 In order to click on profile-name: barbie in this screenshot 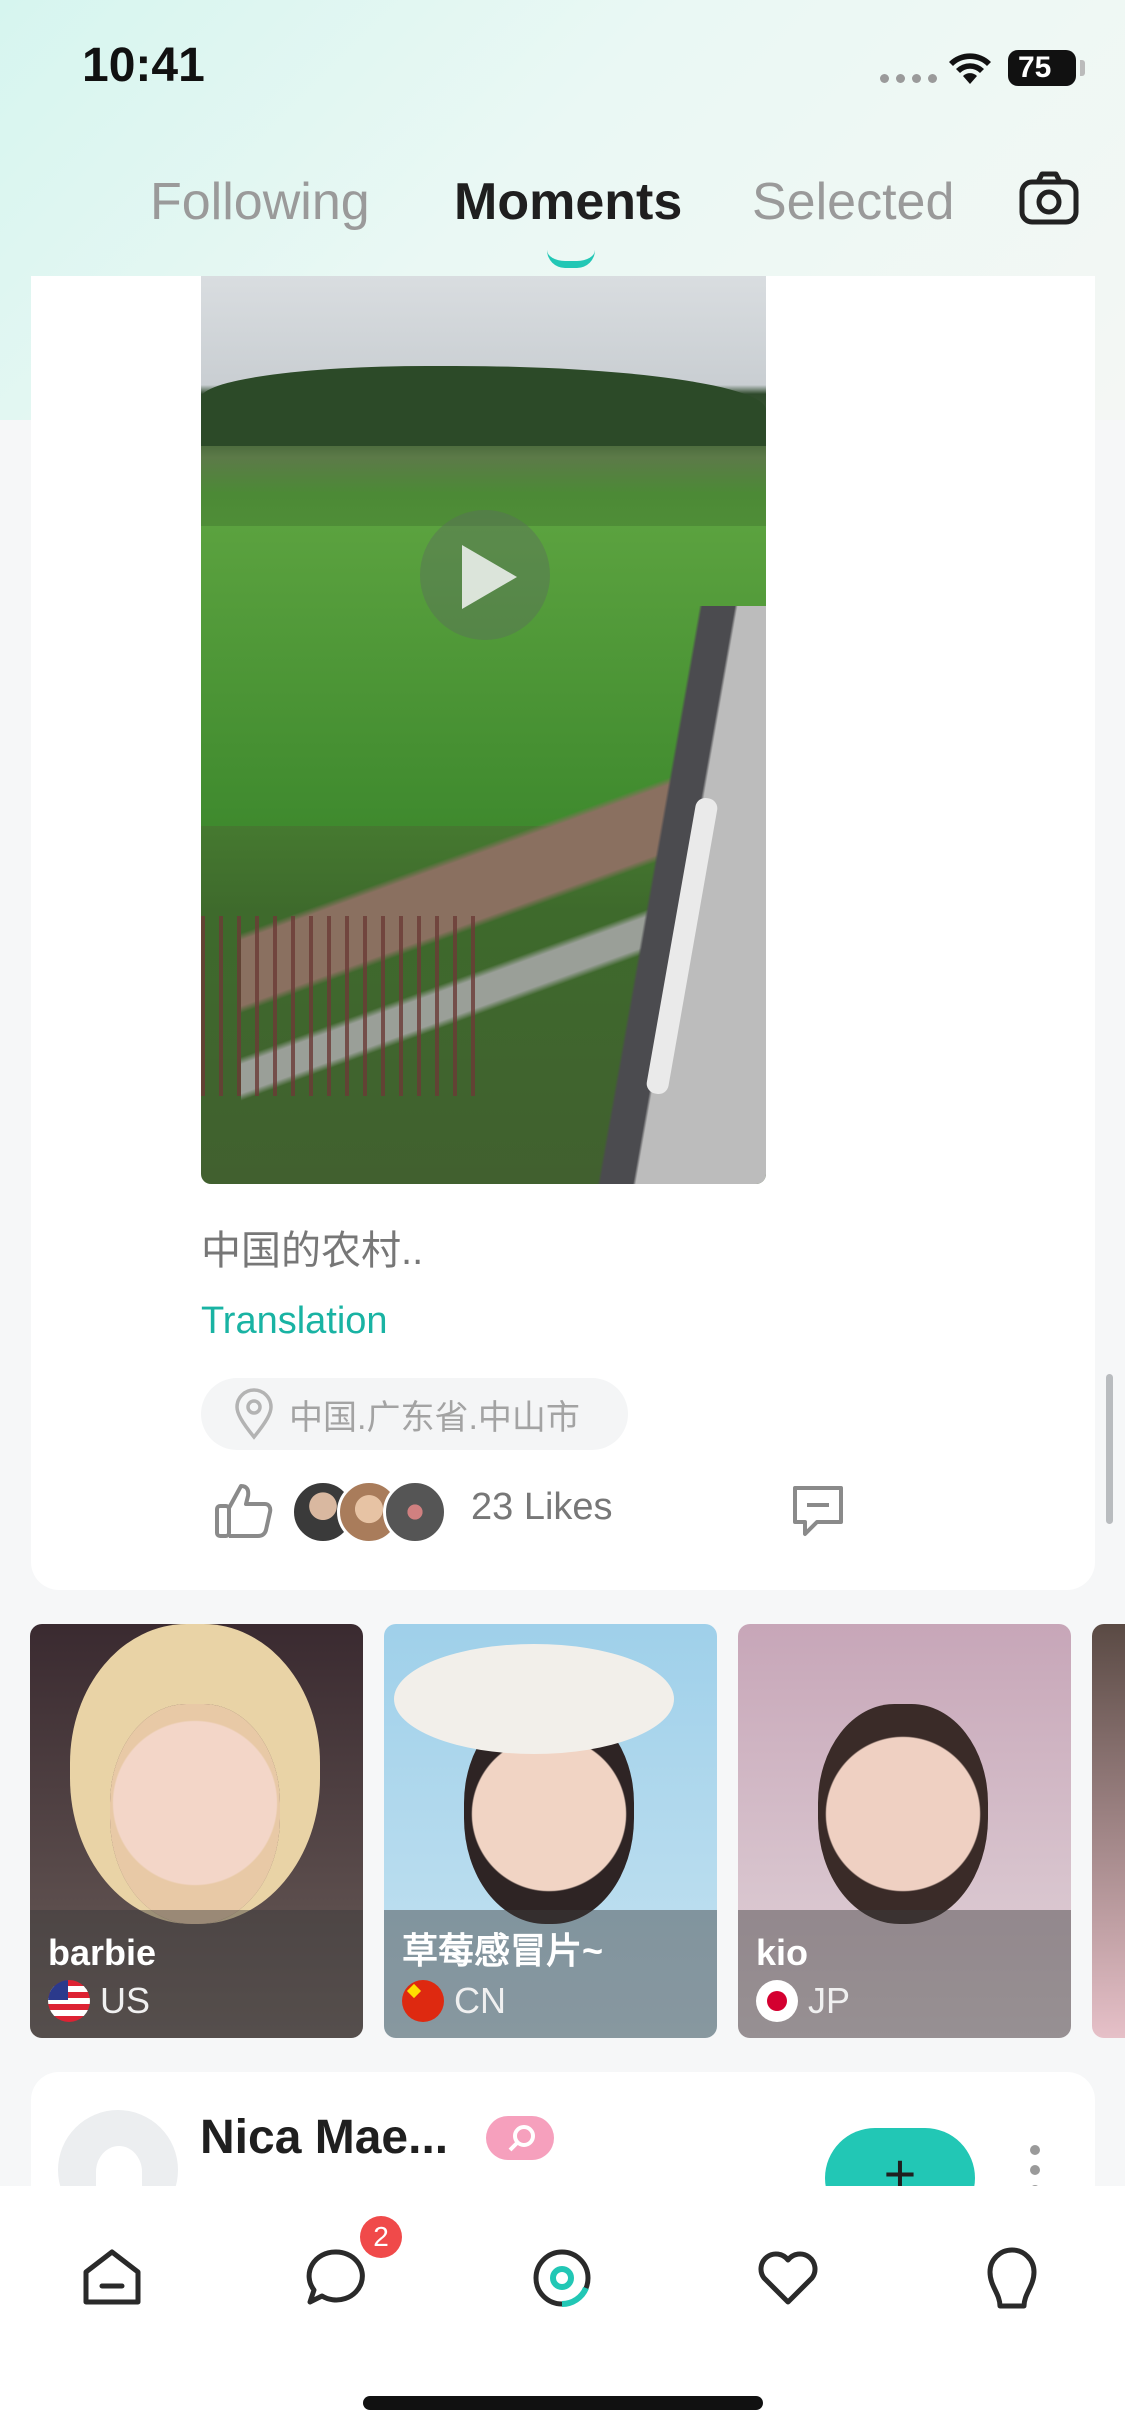, I will do `click(102, 1952)`.